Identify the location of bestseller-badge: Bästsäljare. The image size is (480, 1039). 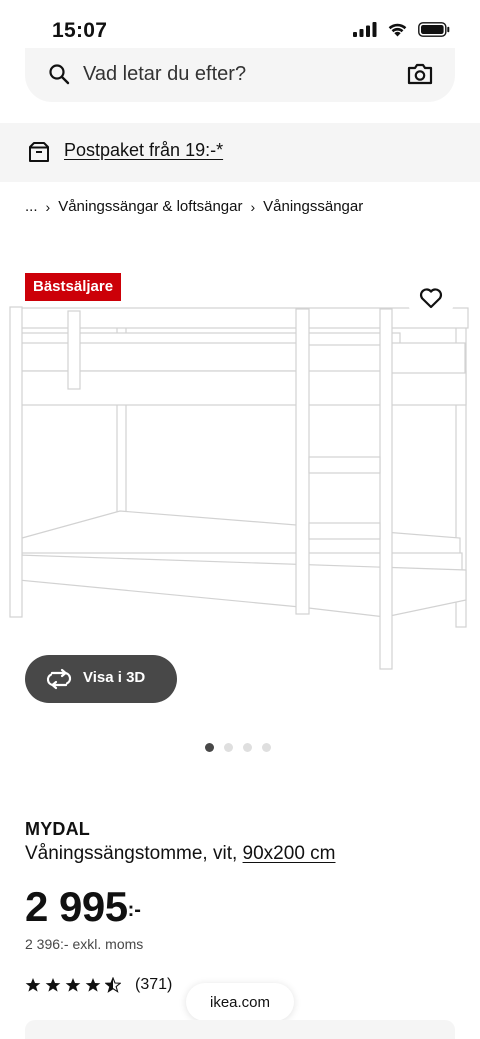
(73, 287).